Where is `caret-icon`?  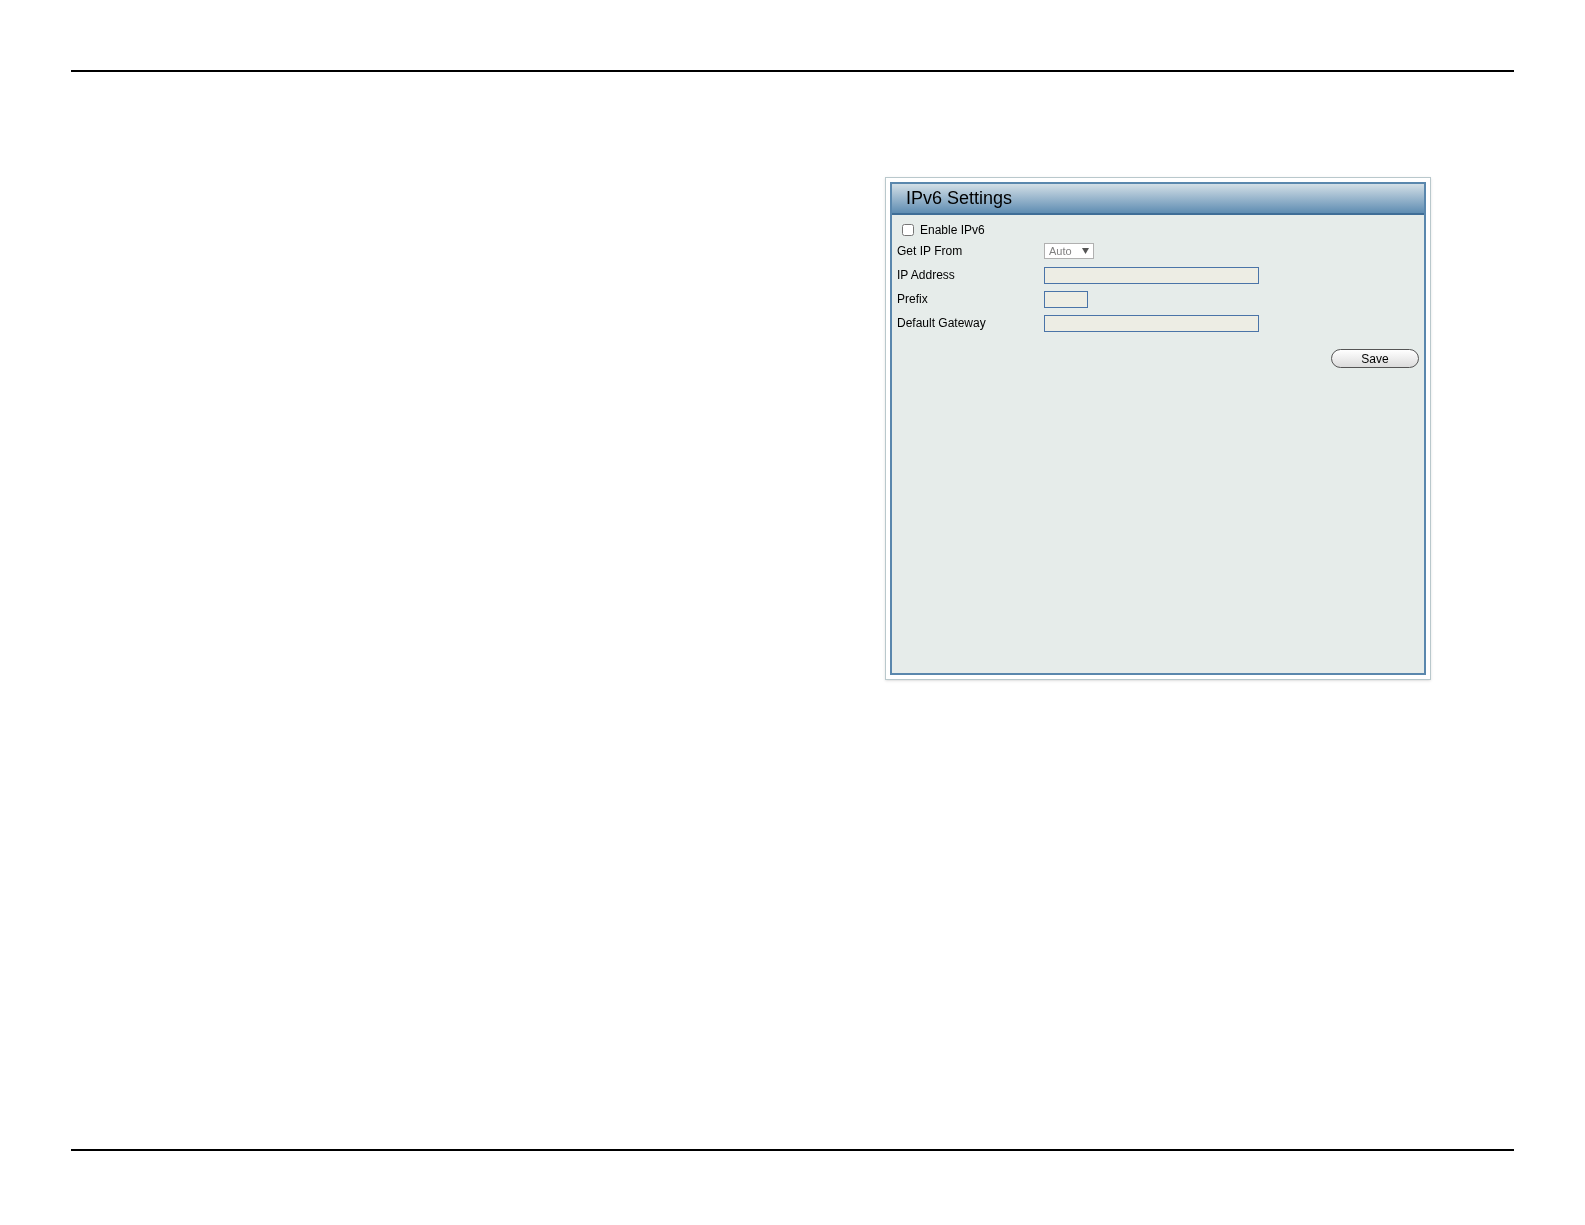 caret-icon is located at coordinates (1085, 251).